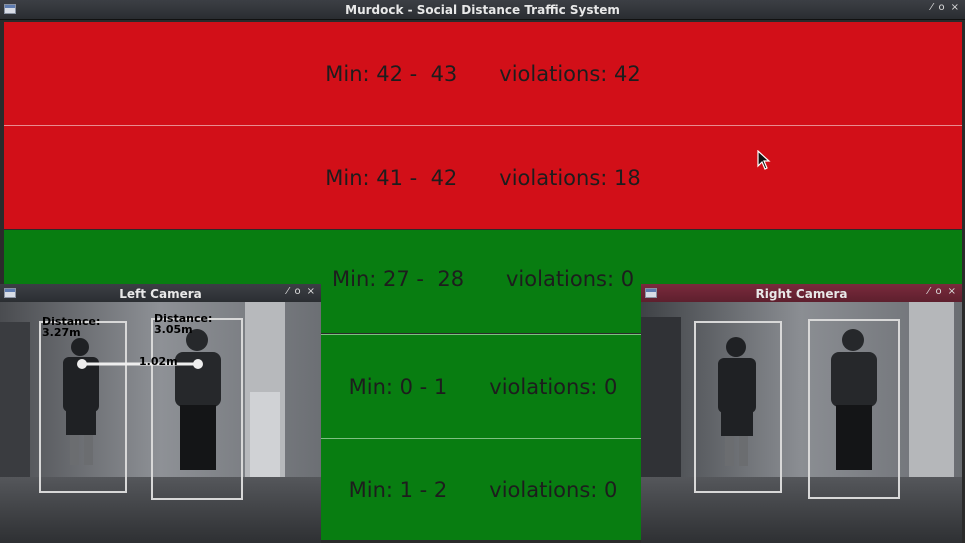 The width and height of the screenshot is (965, 543). What do you see at coordinates (198, 364) in the screenshot?
I see `centroid-right` at bounding box center [198, 364].